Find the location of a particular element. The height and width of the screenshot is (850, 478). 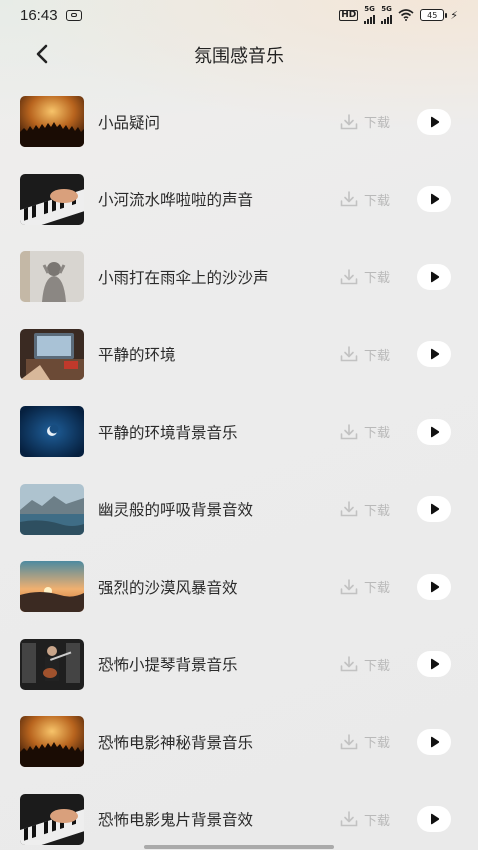

music-list-item: 恐怖电影鬼片背景音效 下载 is located at coordinates (239, 815).